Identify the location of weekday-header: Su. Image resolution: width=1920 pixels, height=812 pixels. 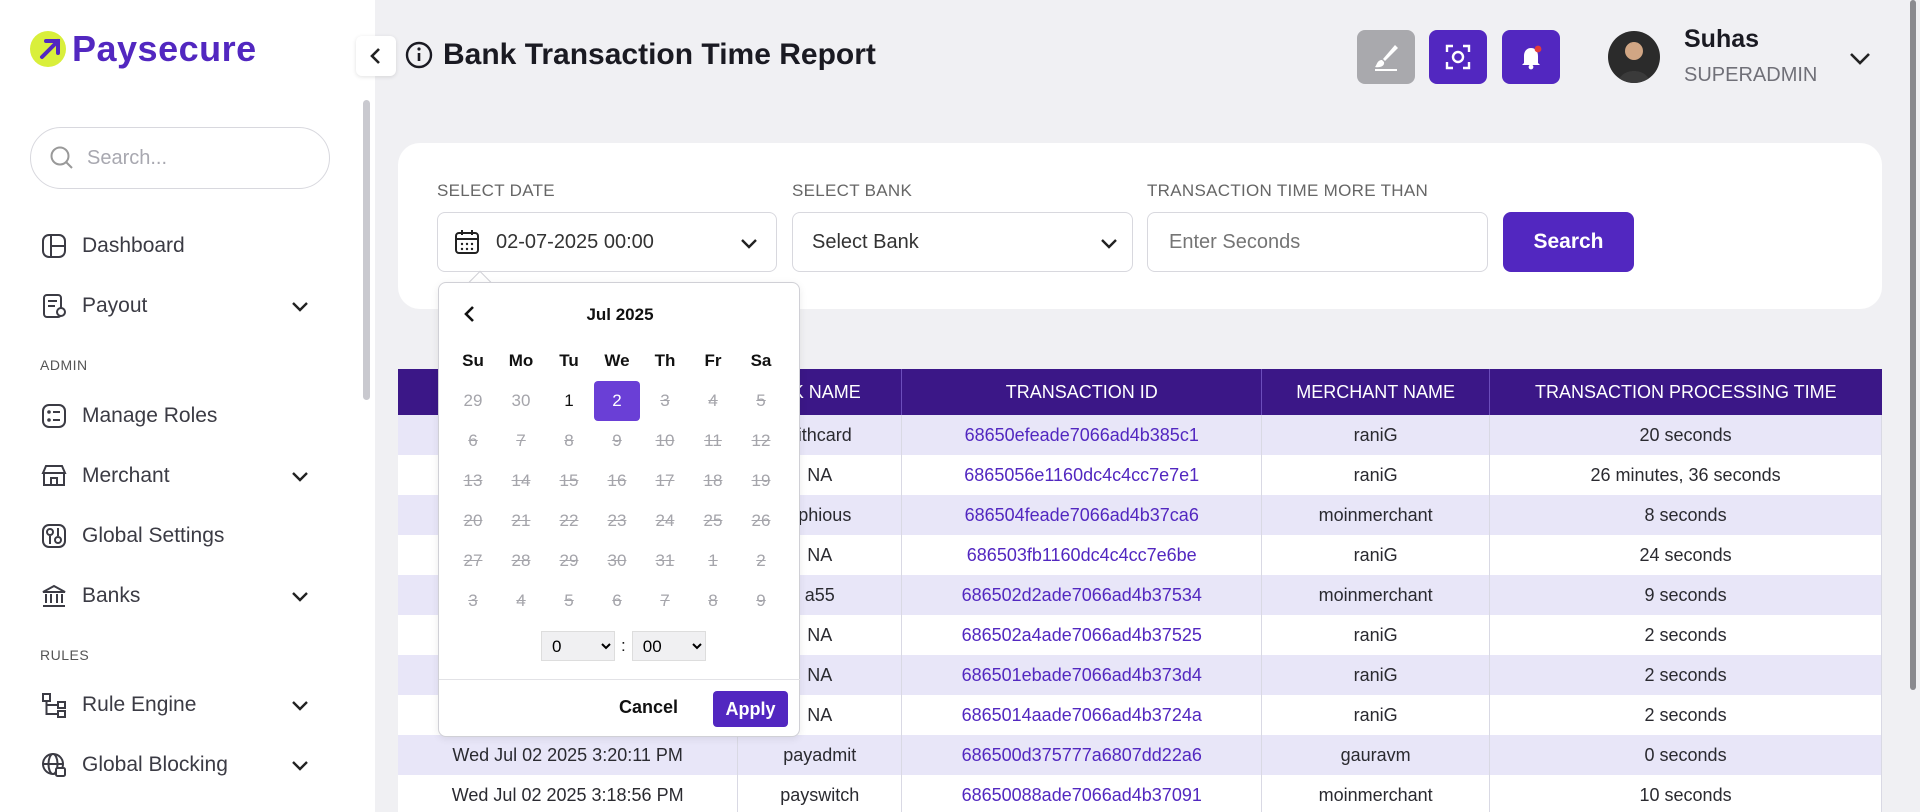
(473, 360).